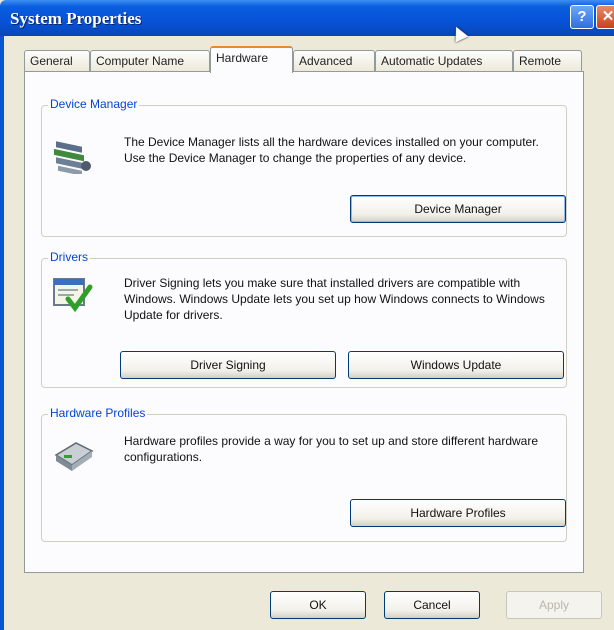 This screenshot has width=614, height=630. I want to click on driver-signing-button: Driver Signing, so click(228, 365).